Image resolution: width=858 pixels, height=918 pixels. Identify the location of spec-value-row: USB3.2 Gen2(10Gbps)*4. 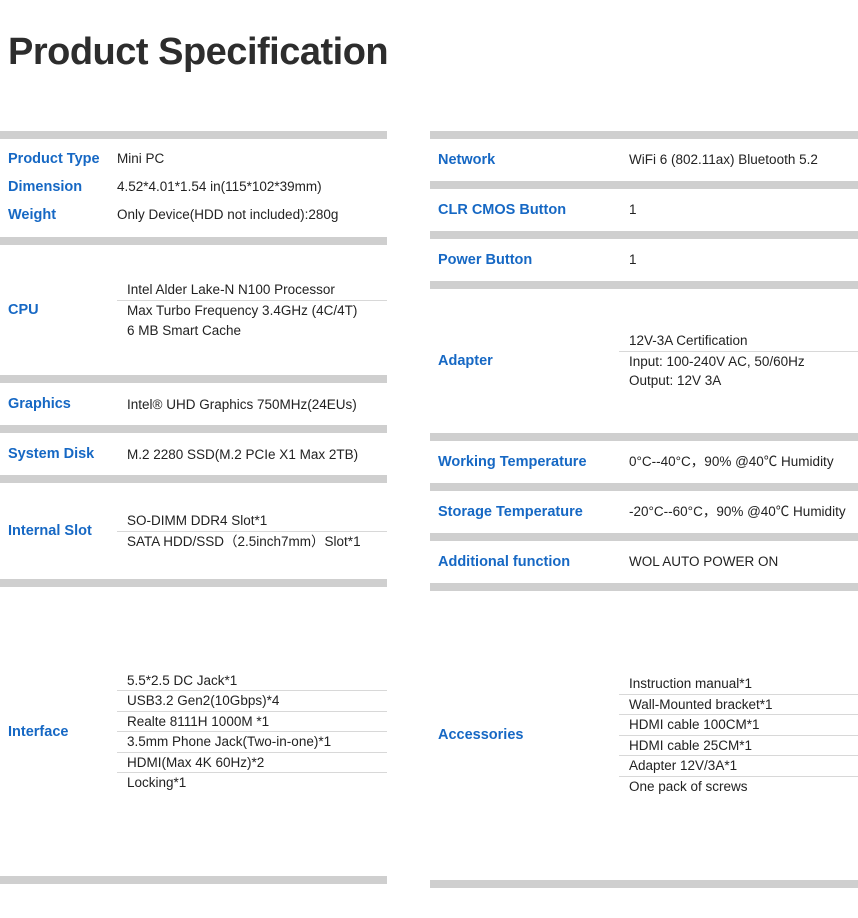
(252, 700).